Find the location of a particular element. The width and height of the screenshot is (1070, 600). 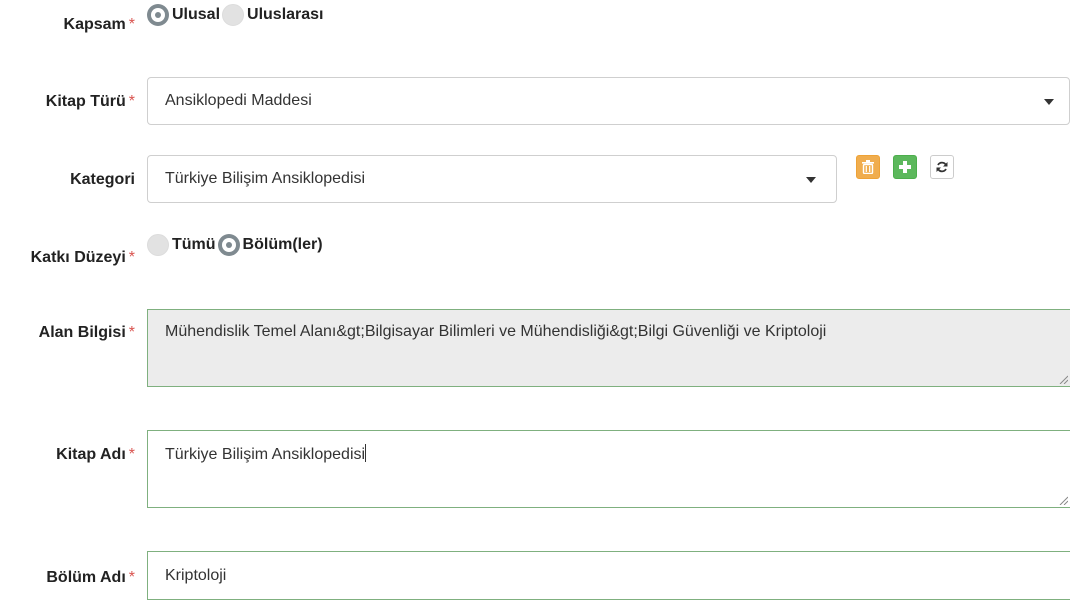

katki-option-tumu-label: Tümü is located at coordinates (194, 245).